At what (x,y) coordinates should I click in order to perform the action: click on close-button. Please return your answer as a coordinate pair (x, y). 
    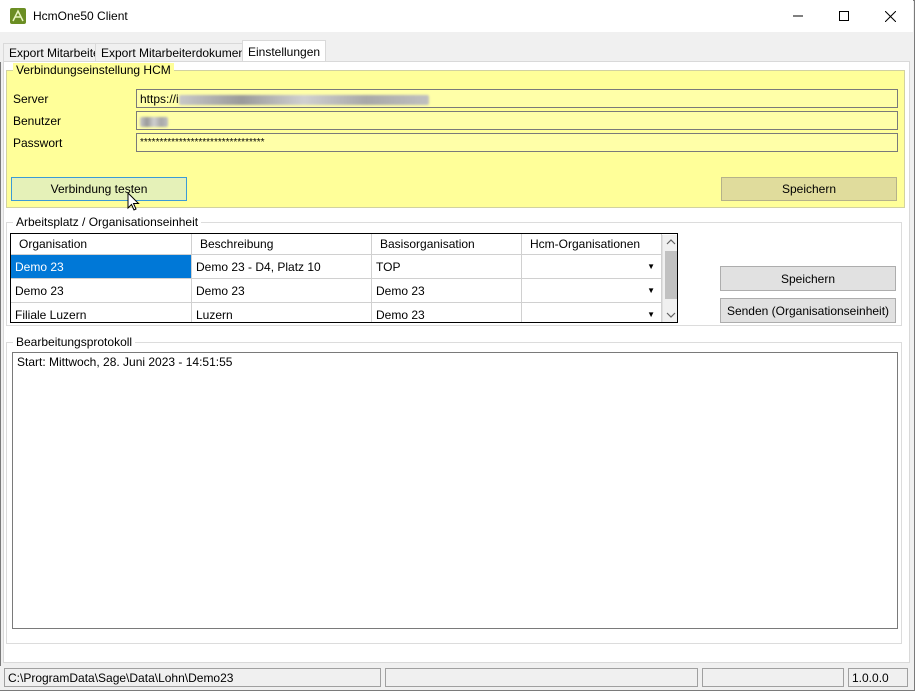
    Looking at the image, I should click on (890, 16).